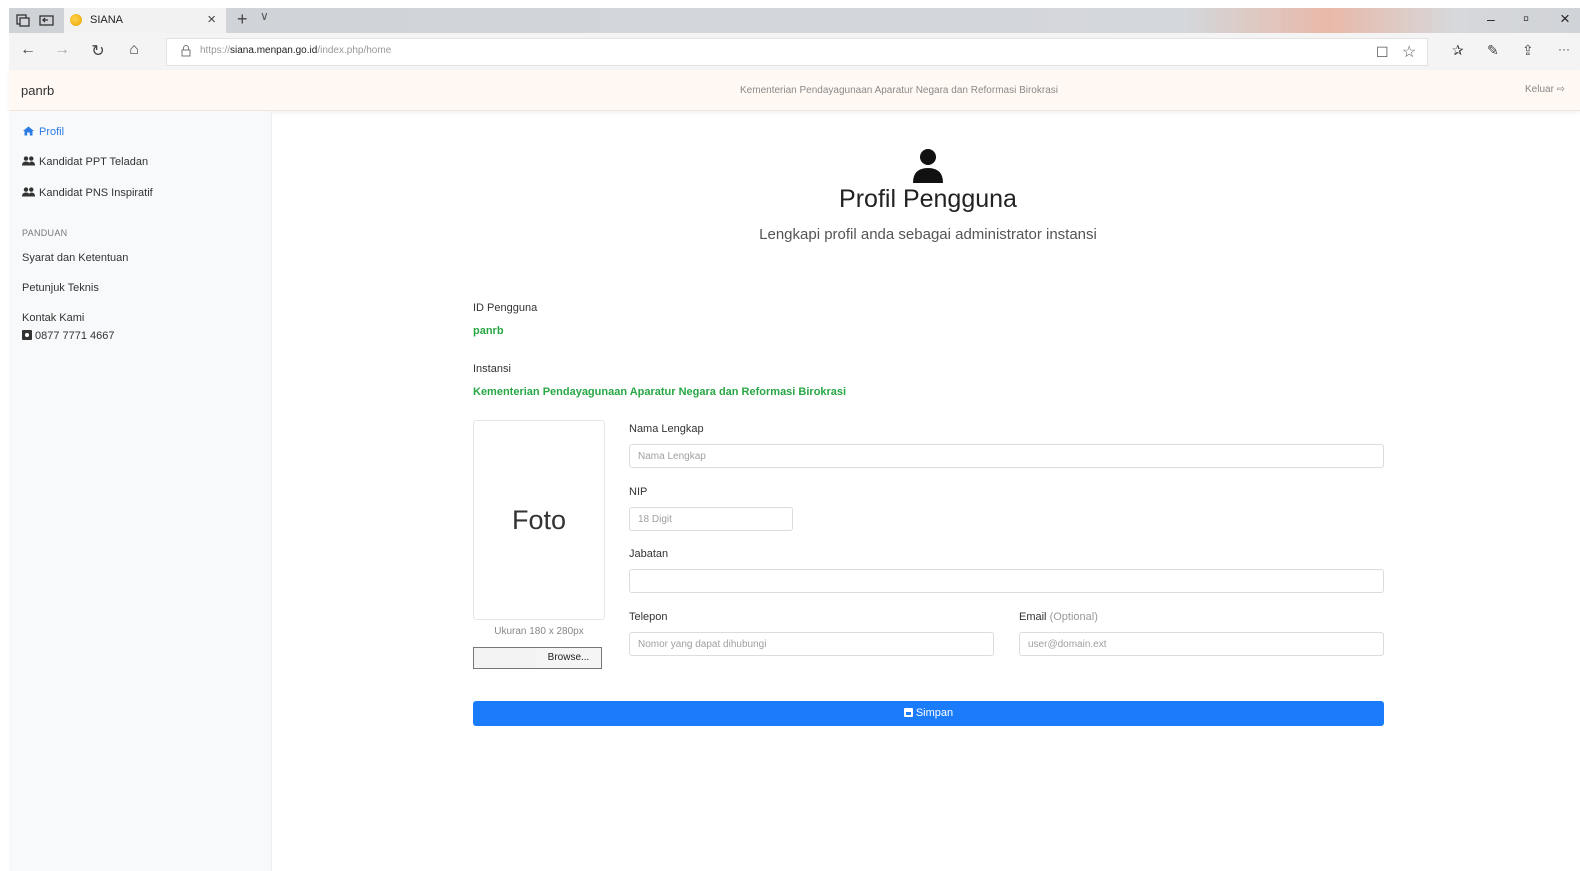 The width and height of the screenshot is (1580, 871). What do you see at coordinates (1201, 644) in the screenshot?
I see `email-input` at bounding box center [1201, 644].